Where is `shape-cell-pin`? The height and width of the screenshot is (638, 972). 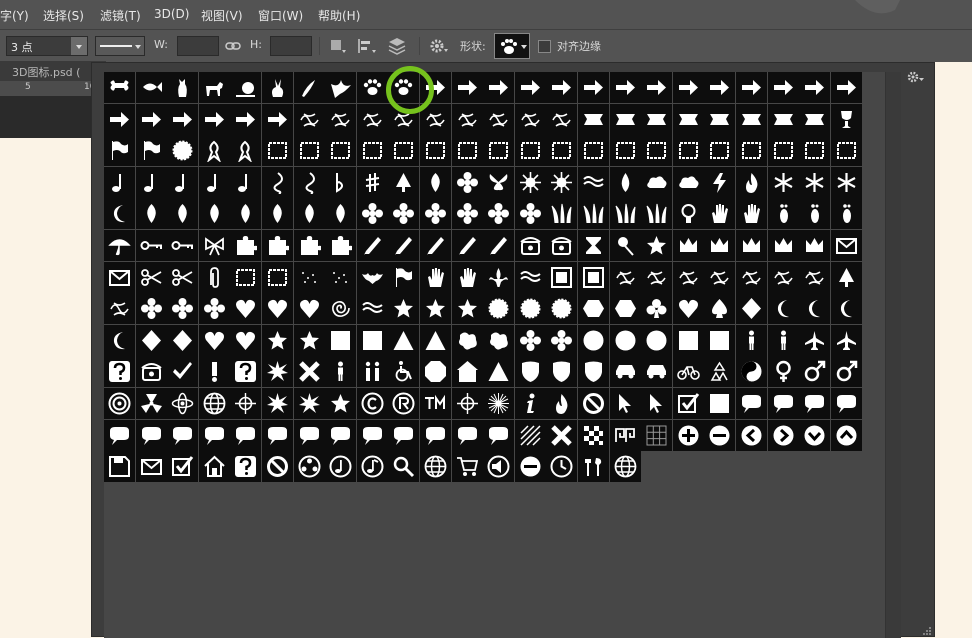
shape-cell-pin is located at coordinates (625, 245).